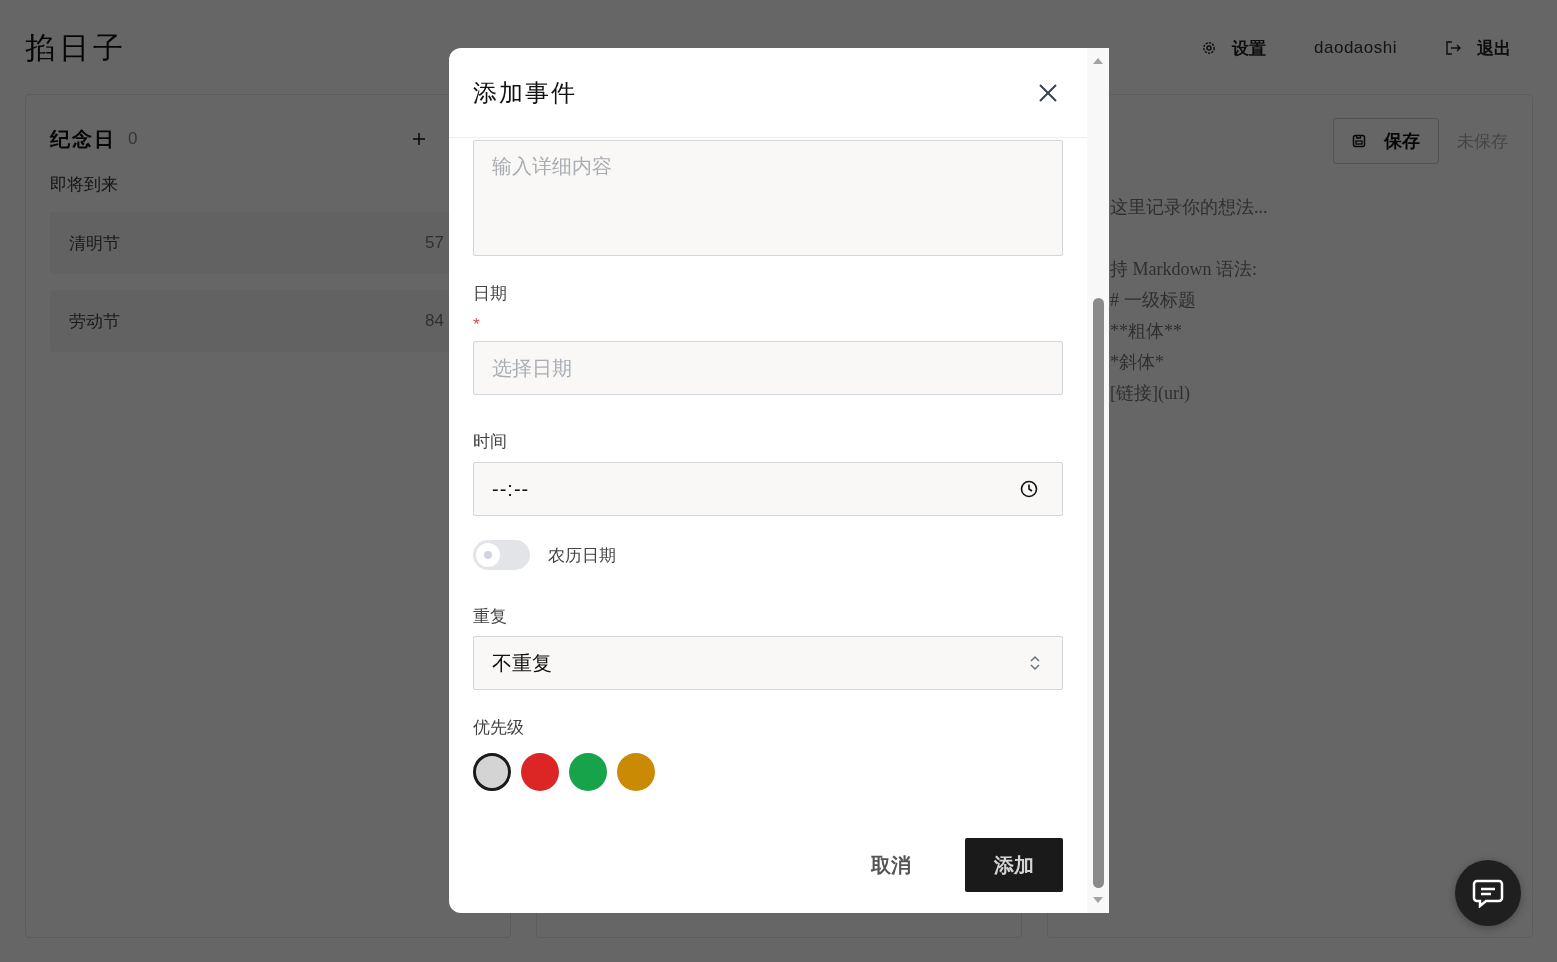 The width and height of the screenshot is (1557, 962). What do you see at coordinates (476, 325) in the screenshot?
I see `required-mark: *` at bounding box center [476, 325].